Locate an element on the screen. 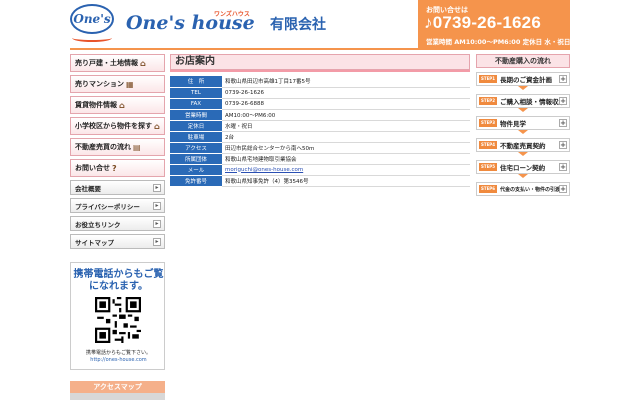  step-label: 住宅ローン契約 is located at coordinates (523, 168).